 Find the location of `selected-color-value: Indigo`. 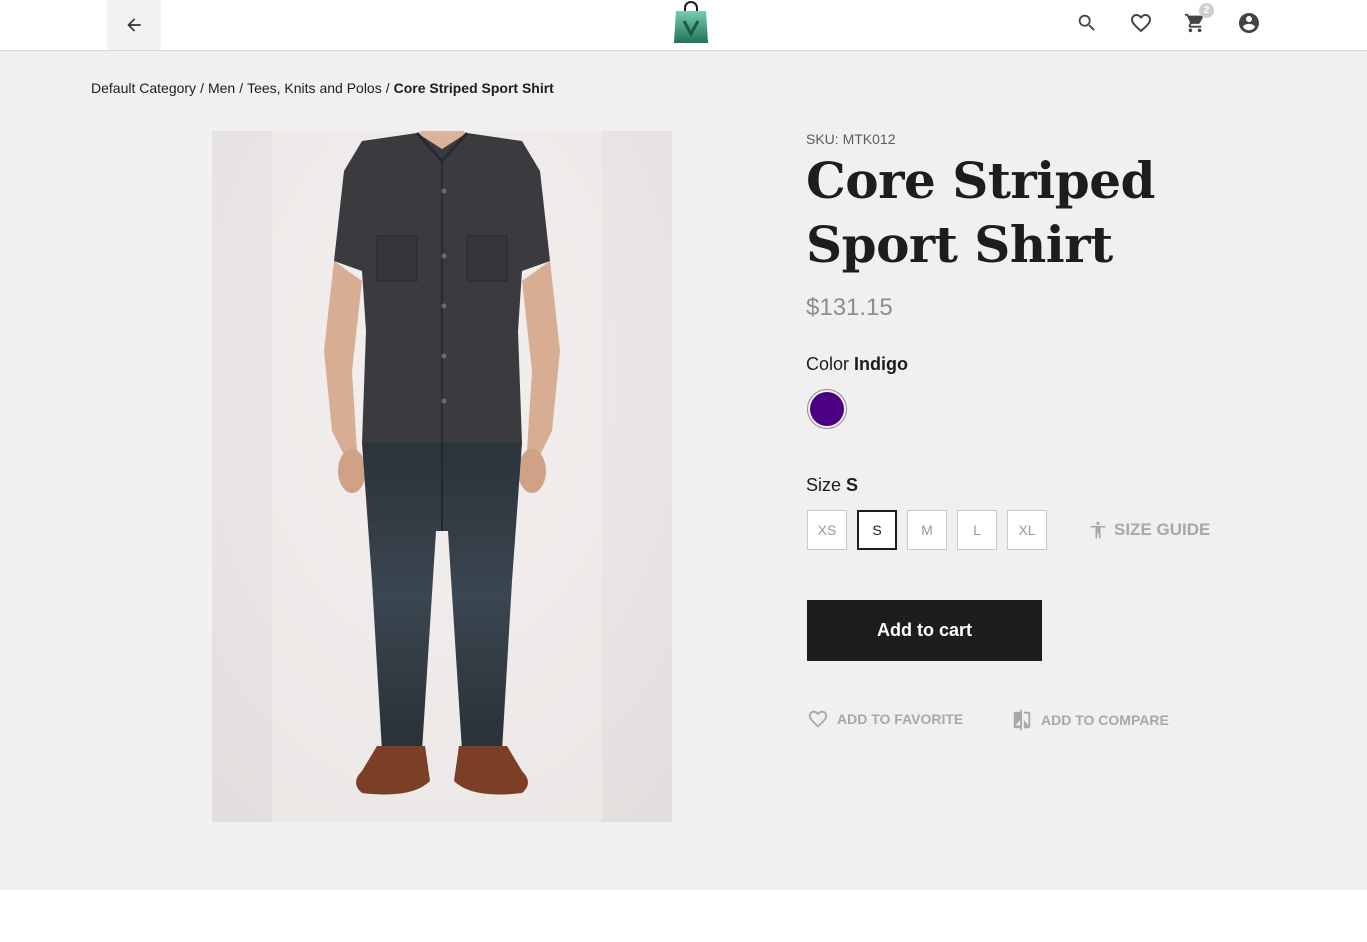

selected-color-value: Indigo is located at coordinates (881, 364).